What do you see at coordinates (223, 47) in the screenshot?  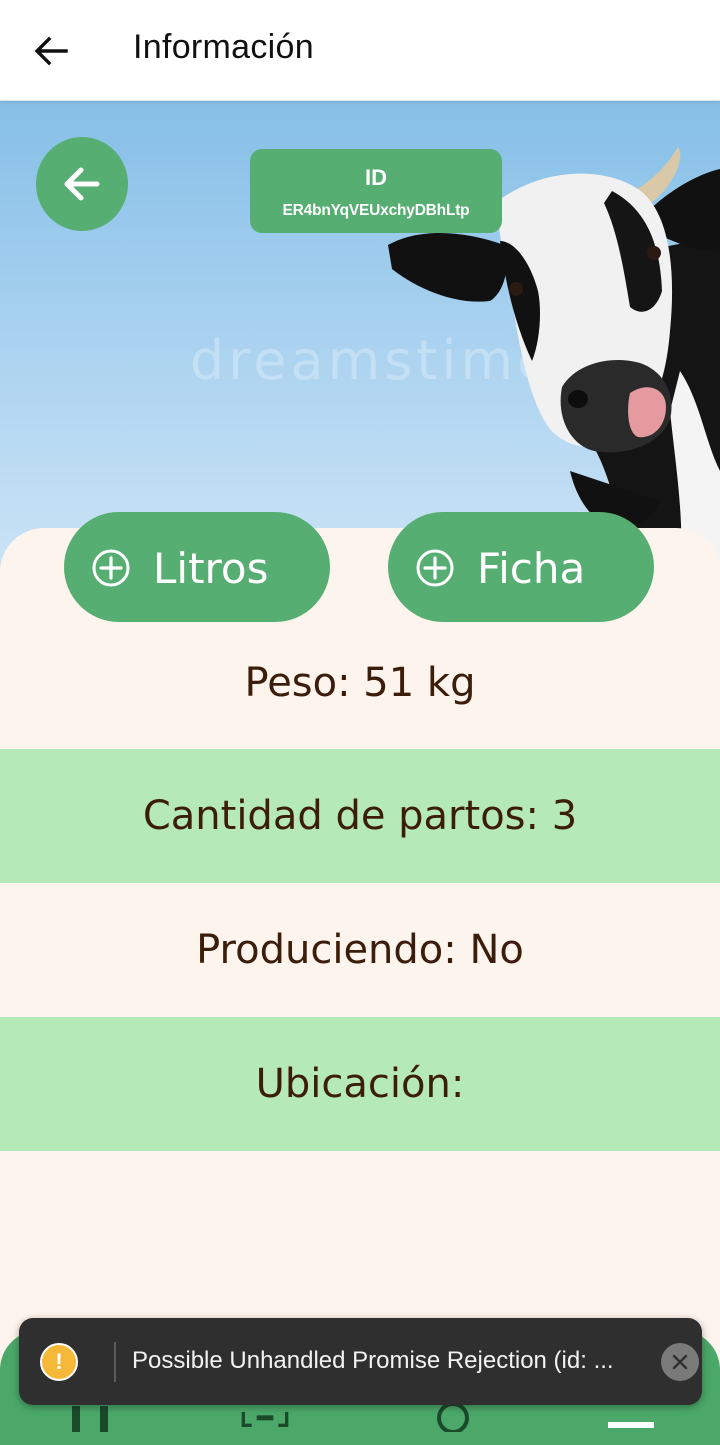 I see `page-title: Información` at bounding box center [223, 47].